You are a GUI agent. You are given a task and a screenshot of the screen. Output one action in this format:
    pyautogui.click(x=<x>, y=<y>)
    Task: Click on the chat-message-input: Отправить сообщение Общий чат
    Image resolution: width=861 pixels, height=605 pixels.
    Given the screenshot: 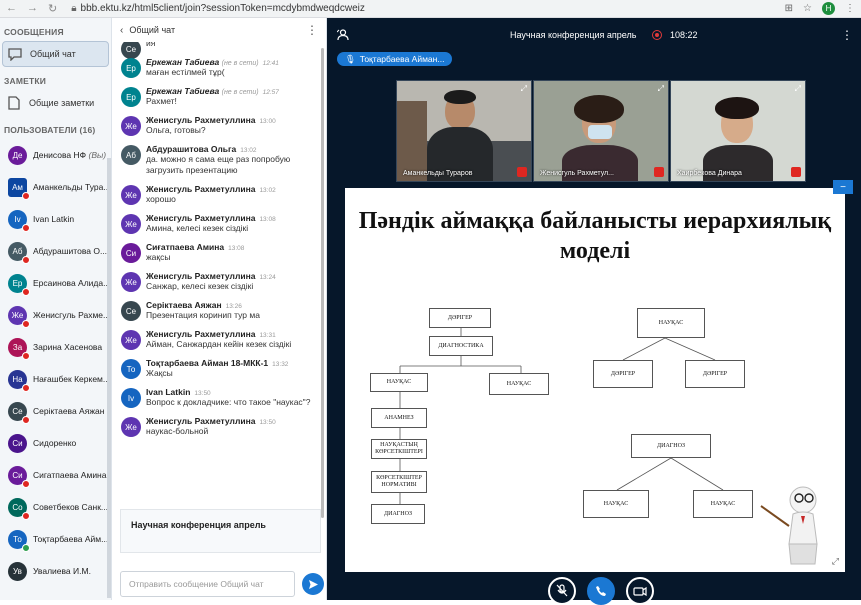 What is the action you would take?
    pyautogui.click(x=207, y=584)
    